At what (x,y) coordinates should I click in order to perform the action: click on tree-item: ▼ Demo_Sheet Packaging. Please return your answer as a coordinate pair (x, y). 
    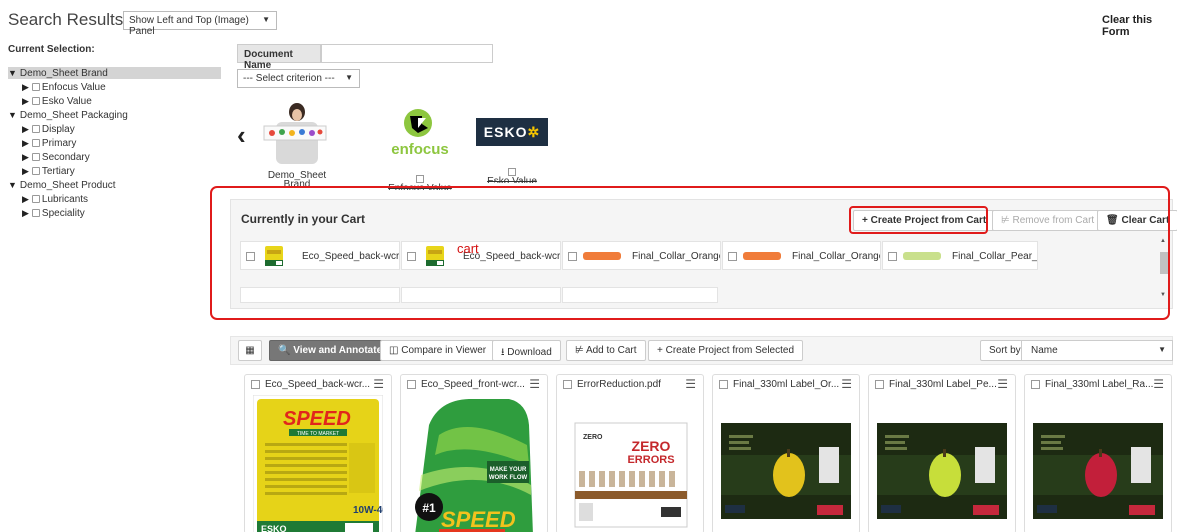
    Looking at the image, I should click on (68, 115).